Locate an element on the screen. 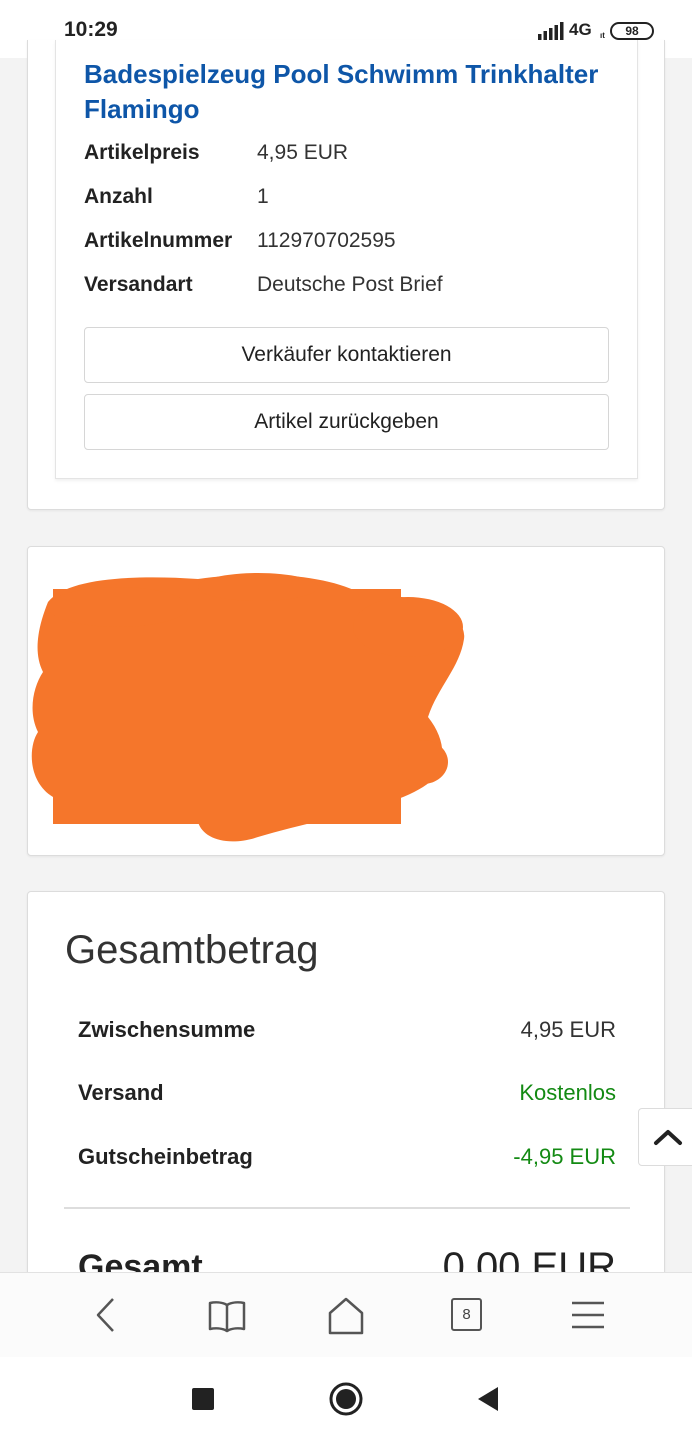  scroll-to-top-button is located at coordinates (665, 1137).